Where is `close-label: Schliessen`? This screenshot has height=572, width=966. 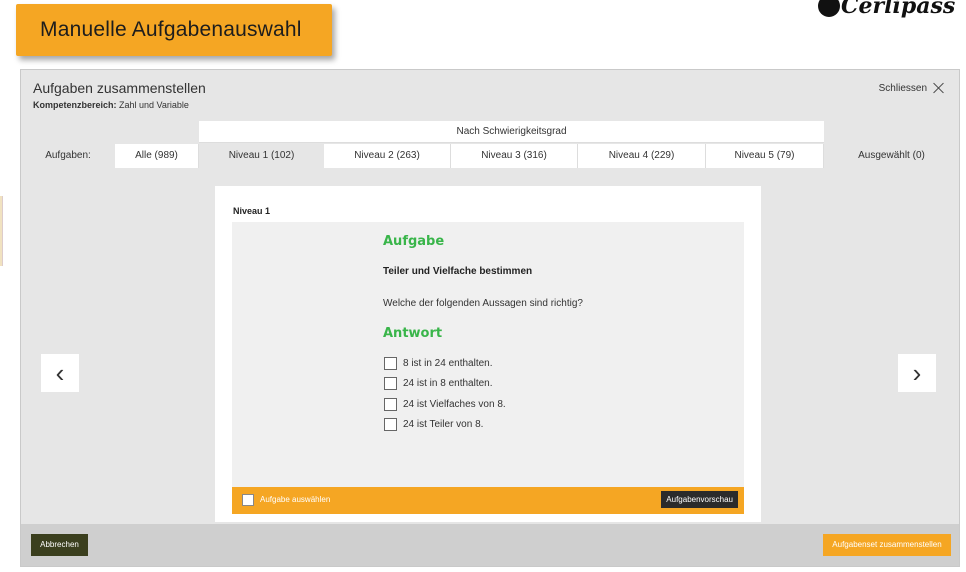 close-label: Schliessen is located at coordinates (902, 88).